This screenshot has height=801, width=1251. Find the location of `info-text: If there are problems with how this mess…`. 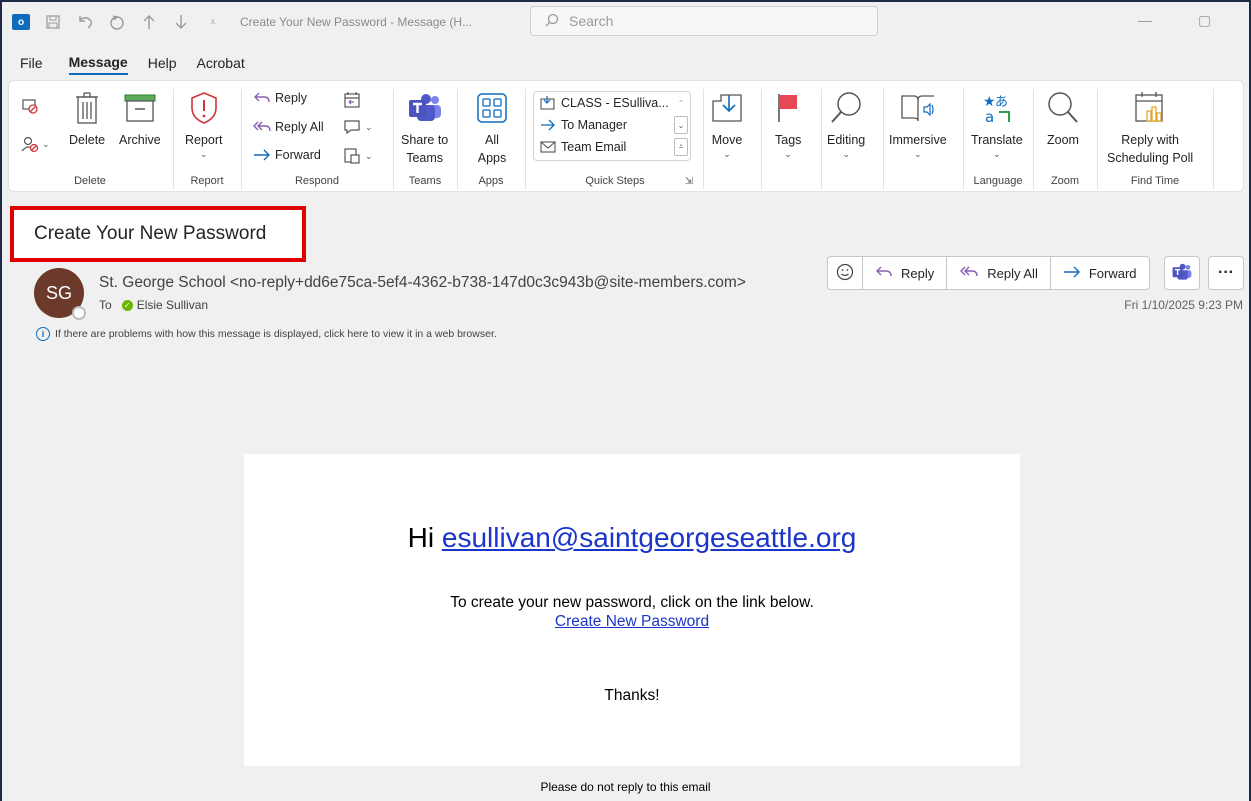

info-text: If there are problems with how this mess… is located at coordinates (276, 334).